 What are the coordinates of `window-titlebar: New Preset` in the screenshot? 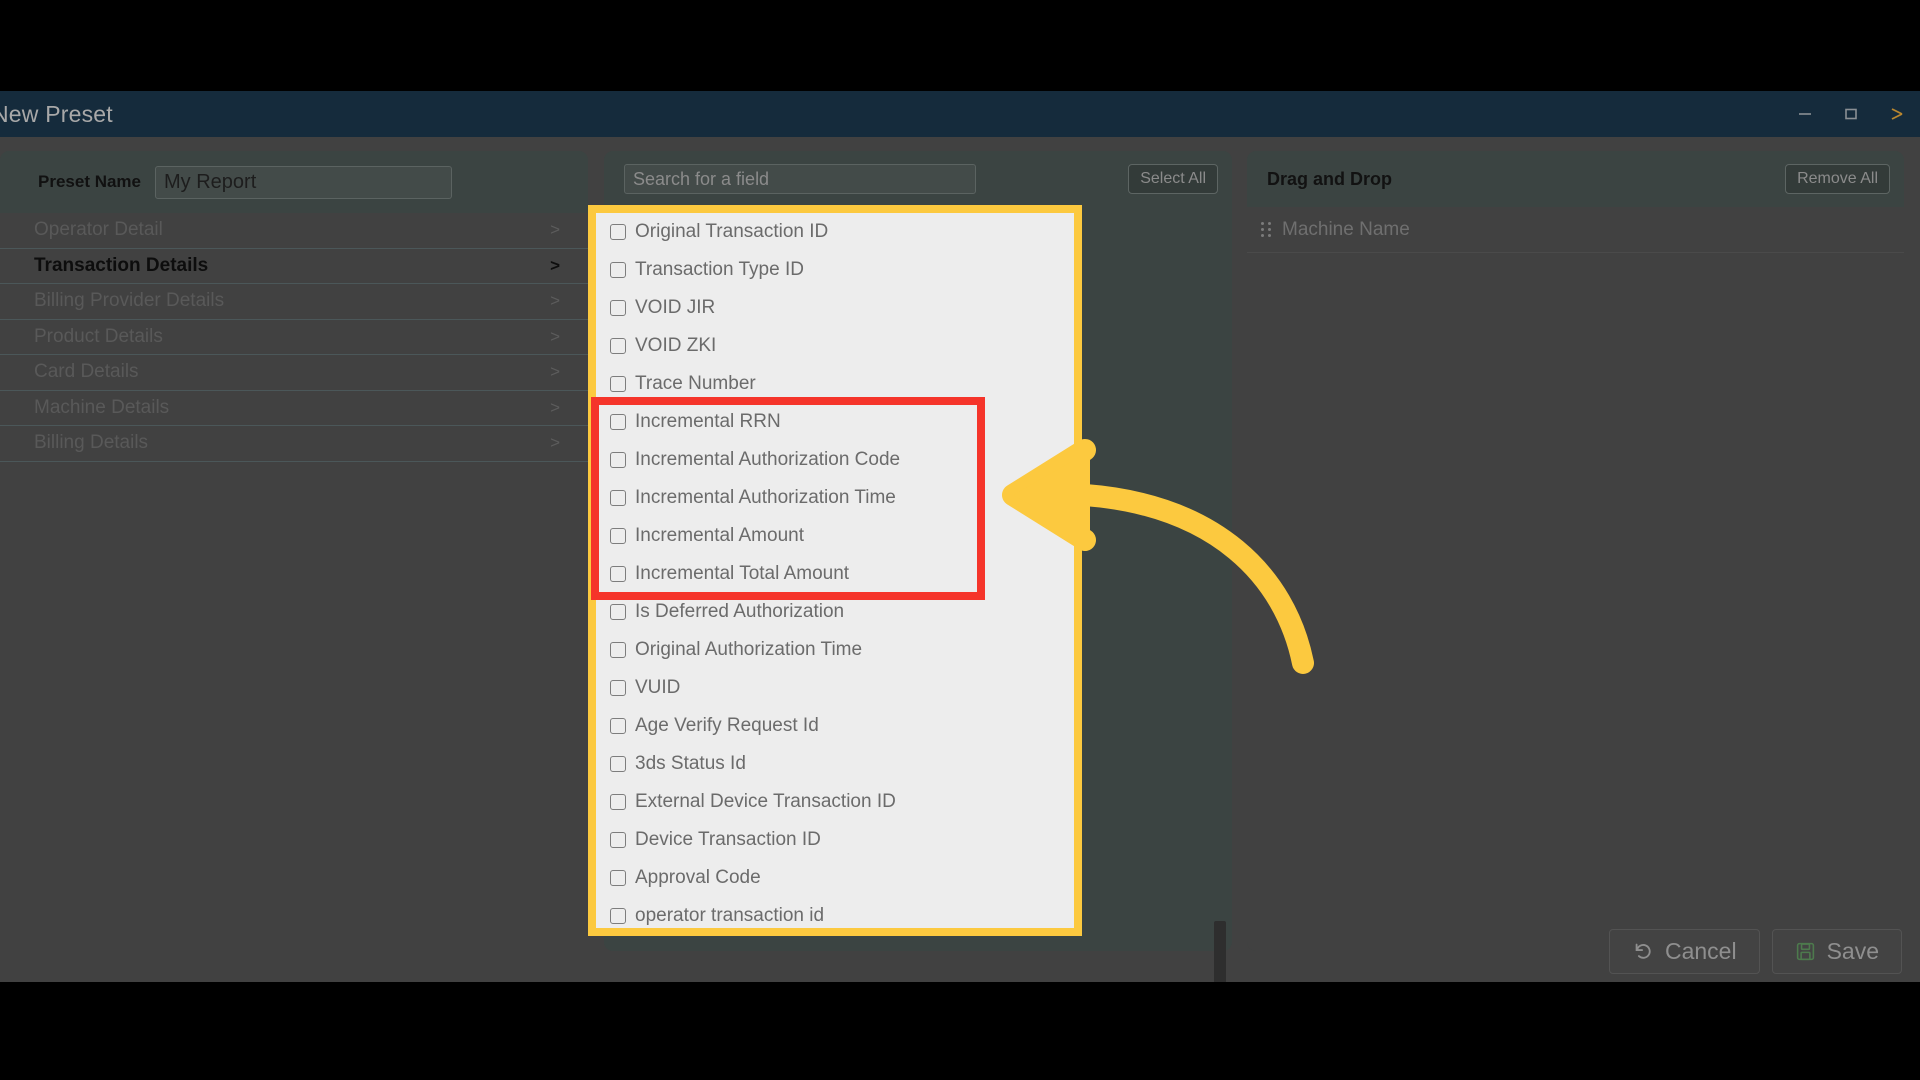 It's located at (960, 114).